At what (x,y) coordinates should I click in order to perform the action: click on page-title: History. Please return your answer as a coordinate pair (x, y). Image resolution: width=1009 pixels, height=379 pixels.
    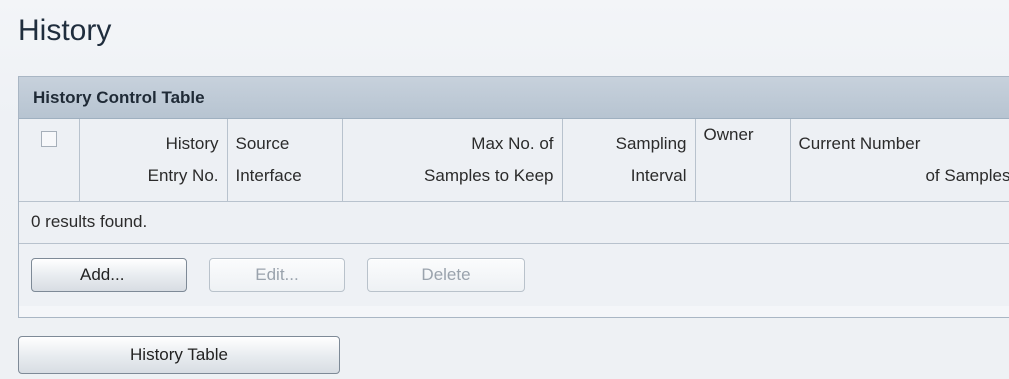
    Looking at the image, I should click on (65, 30).